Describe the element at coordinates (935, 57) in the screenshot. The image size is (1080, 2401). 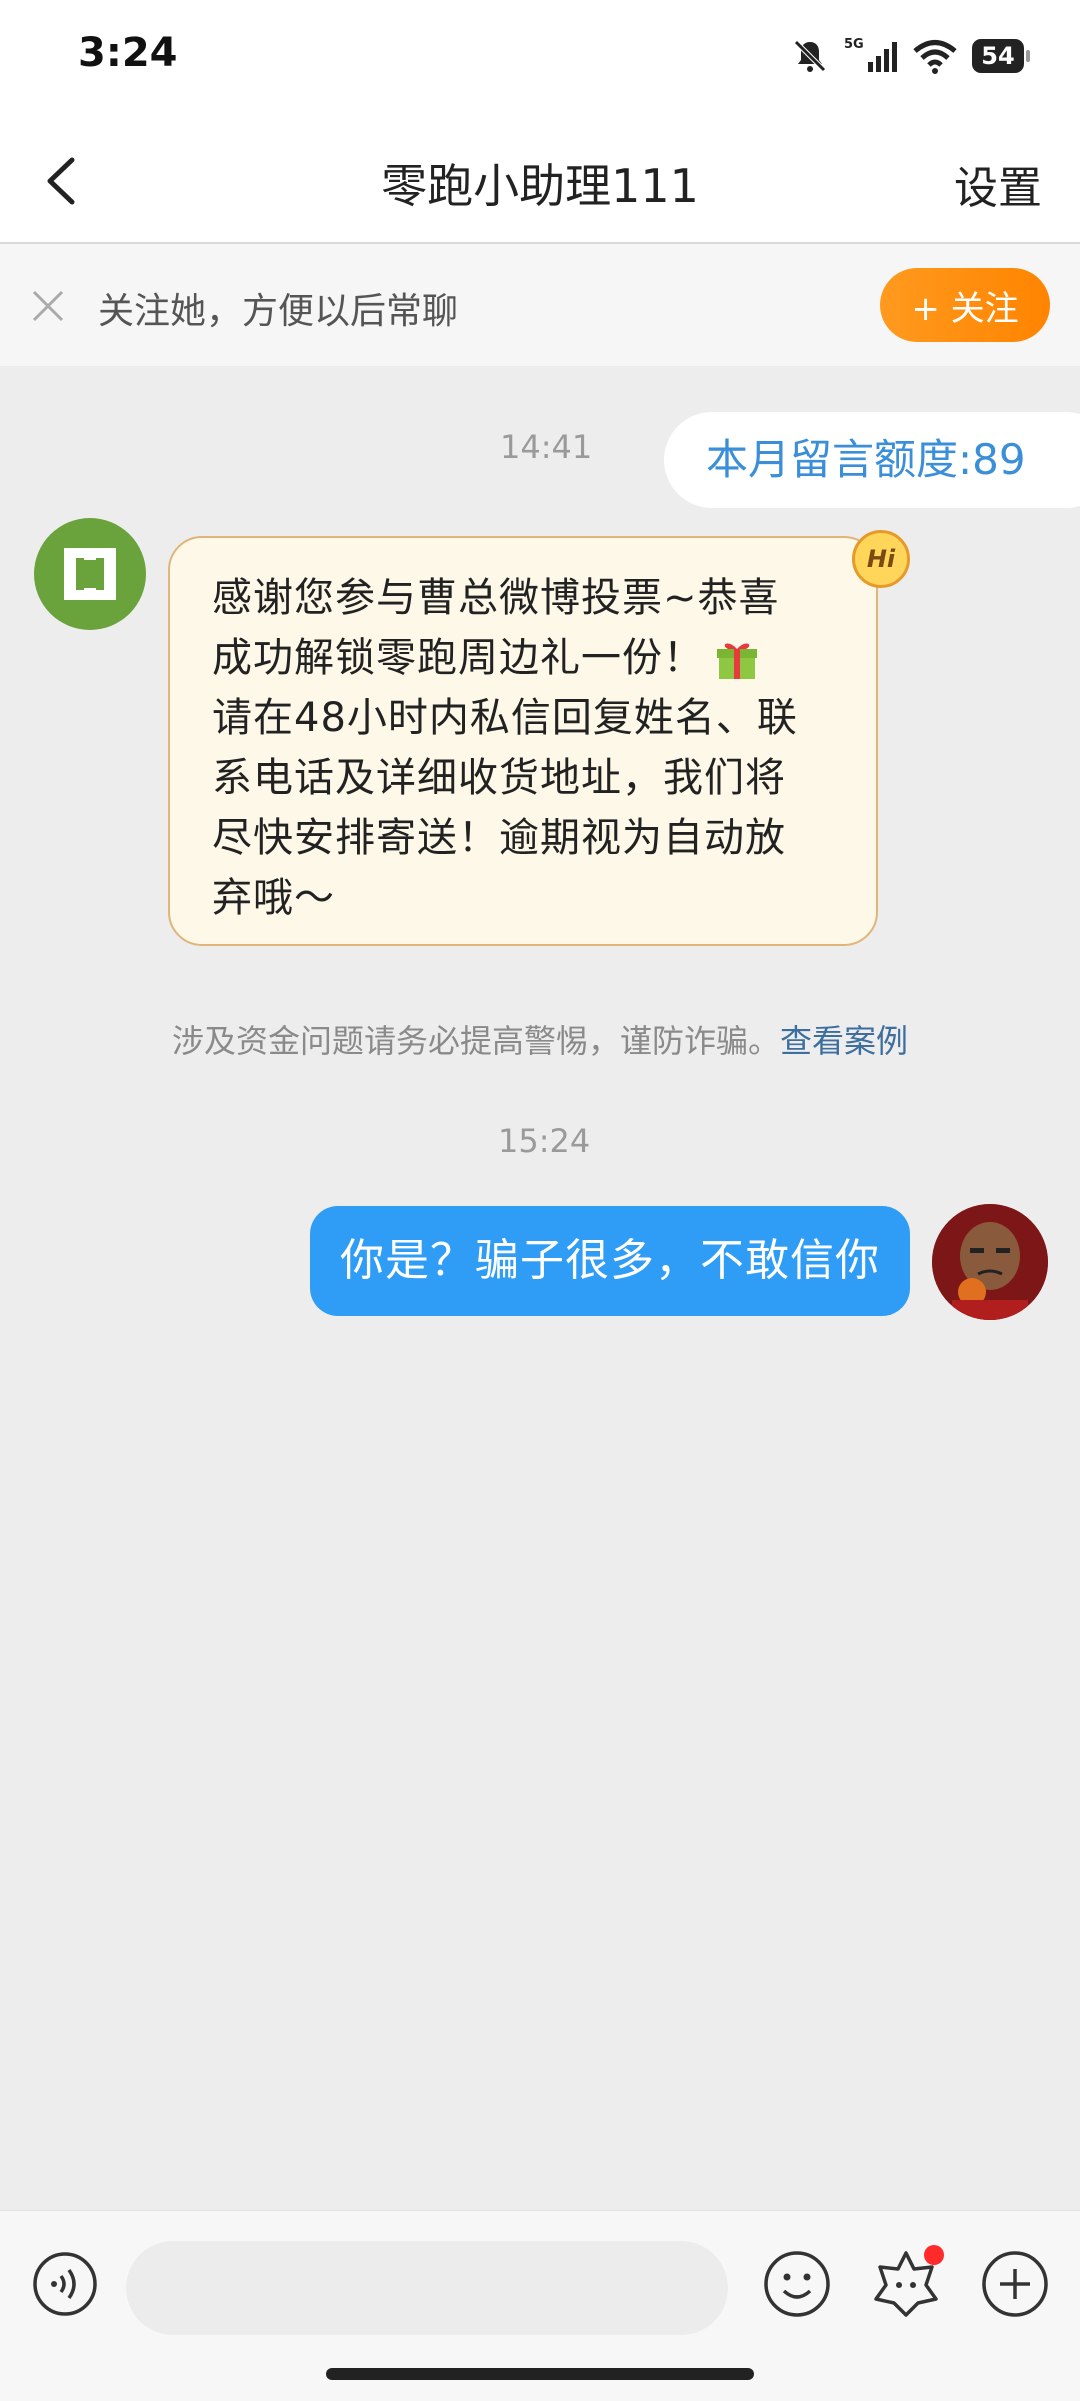
I see `wifi-icon` at that location.